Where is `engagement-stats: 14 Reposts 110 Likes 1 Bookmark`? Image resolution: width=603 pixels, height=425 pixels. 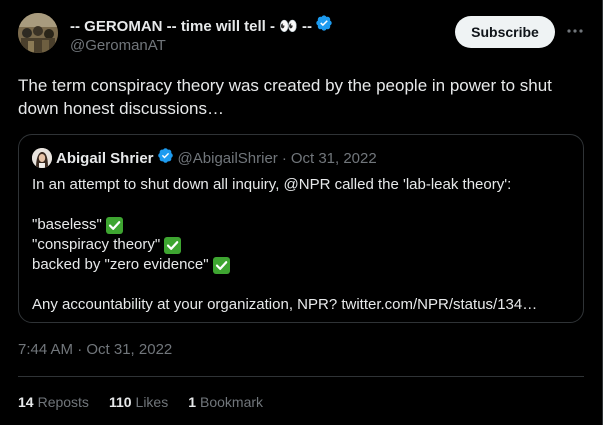
engagement-stats: 14 Reposts 110 Likes 1 Bookmark is located at coordinates (140, 402).